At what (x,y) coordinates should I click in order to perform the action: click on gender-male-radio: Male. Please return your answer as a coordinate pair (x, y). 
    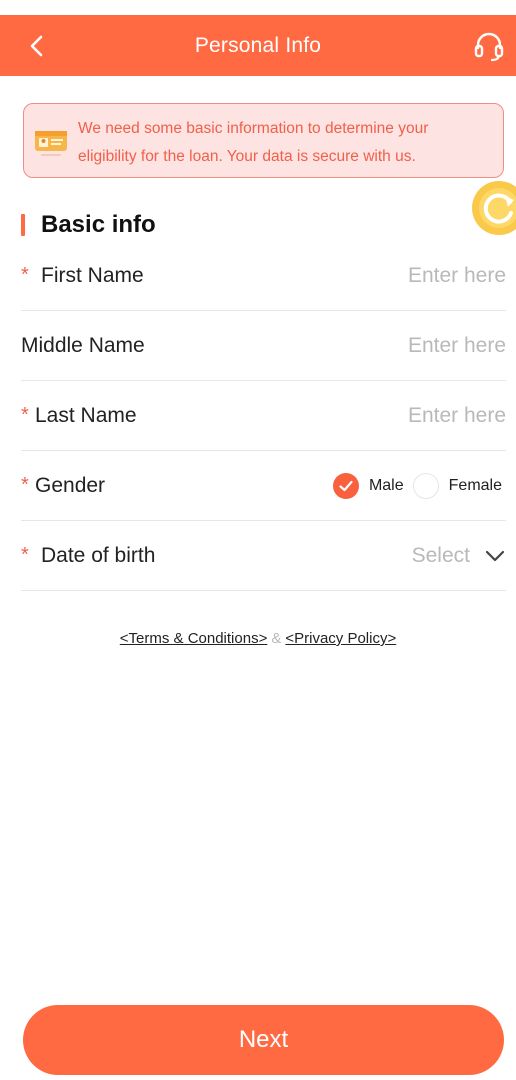
    Looking at the image, I should click on (368, 485).